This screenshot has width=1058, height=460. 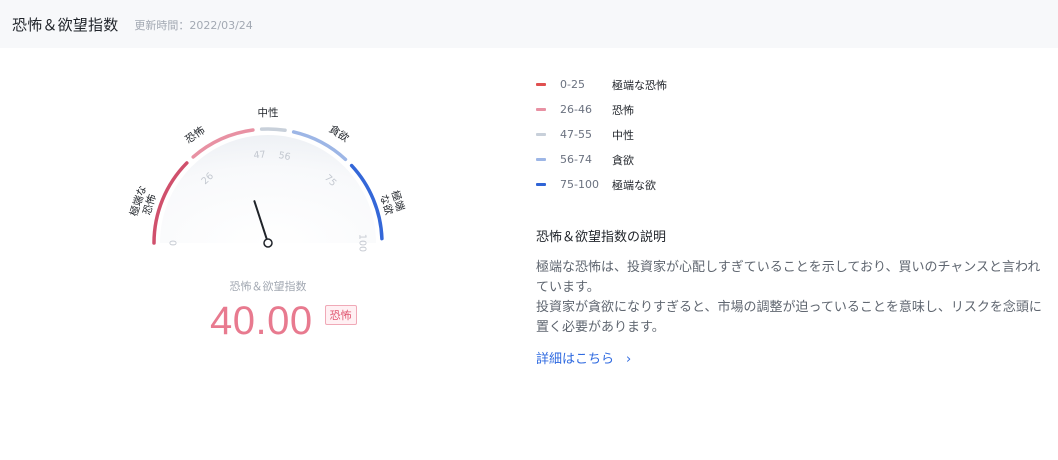 I want to click on index-value: 40.00, so click(x=261, y=320).